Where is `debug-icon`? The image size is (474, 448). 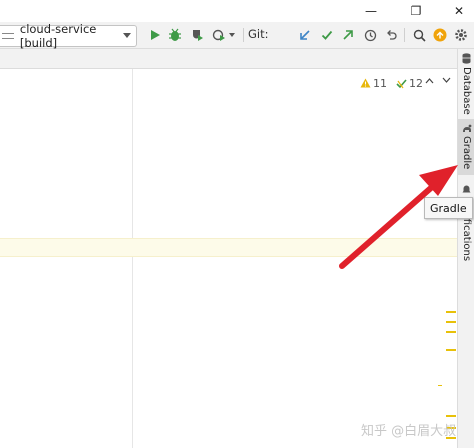 debug-icon is located at coordinates (175, 34).